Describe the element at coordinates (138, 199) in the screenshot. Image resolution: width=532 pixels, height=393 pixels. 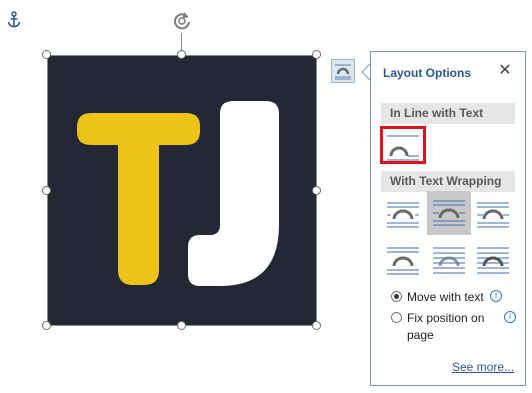
I see `letter-t` at that location.